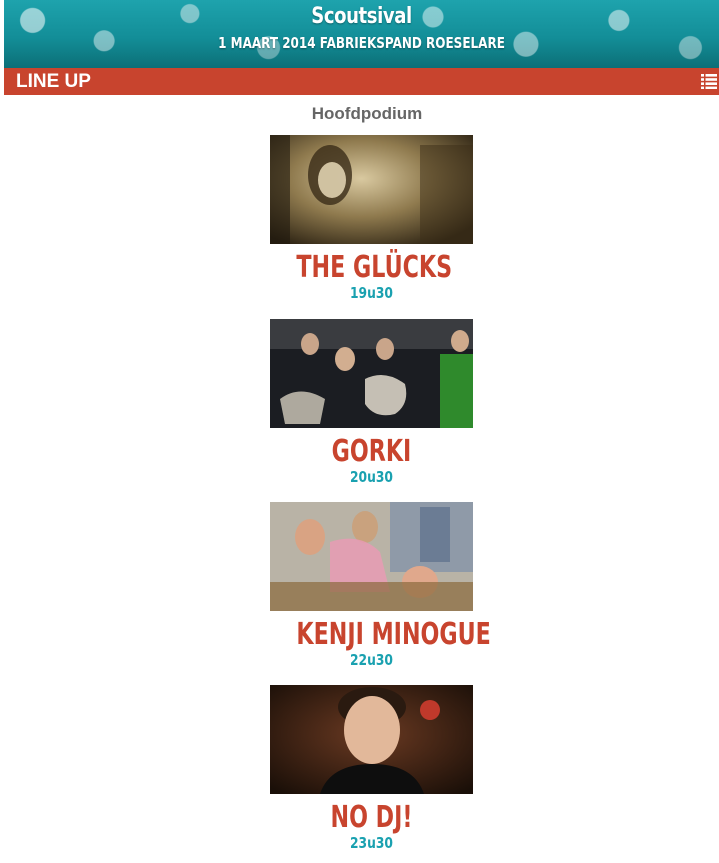 The height and width of the screenshot is (863, 719). What do you see at coordinates (393, 635) in the screenshot?
I see `act-name: KENJI MINOGUE` at bounding box center [393, 635].